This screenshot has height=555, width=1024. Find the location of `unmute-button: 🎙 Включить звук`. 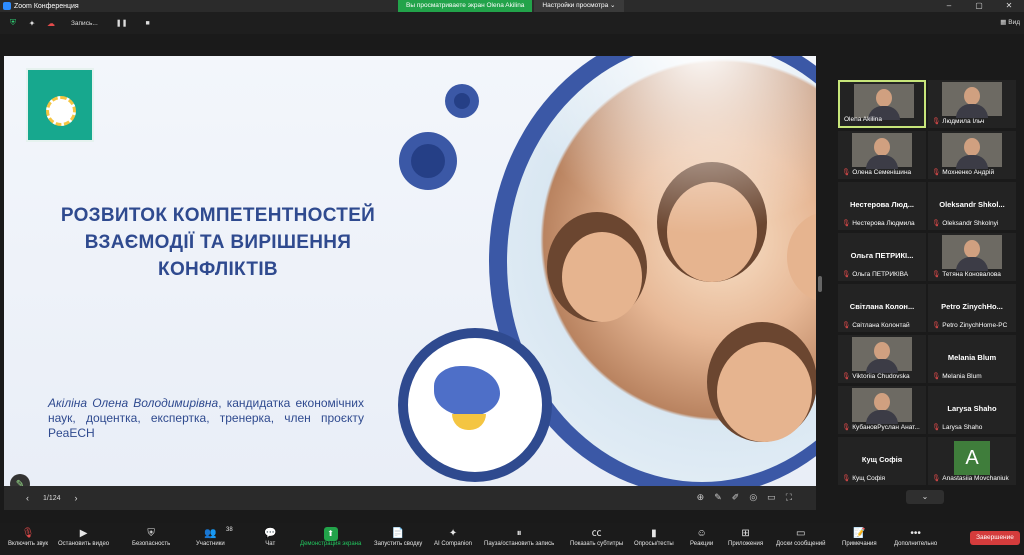

unmute-button: 🎙 Включить звук is located at coordinates (28, 537).